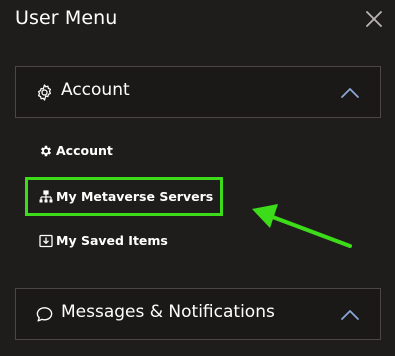  I want to click on menu-item-label: Account, so click(84, 150).